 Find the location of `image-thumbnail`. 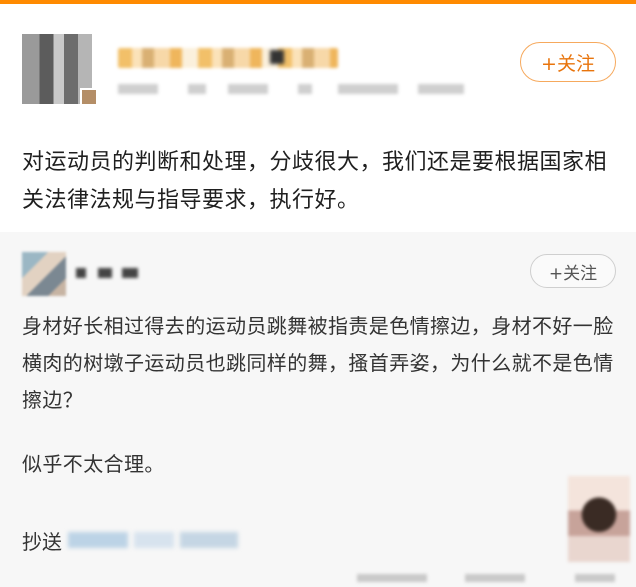

image-thumbnail is located at coordinates (599, 519).